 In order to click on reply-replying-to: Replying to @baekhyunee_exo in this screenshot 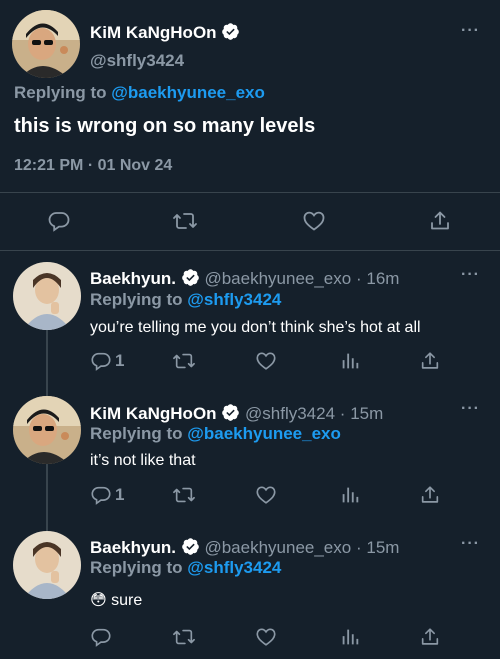, I will do `click(215, 433)`.